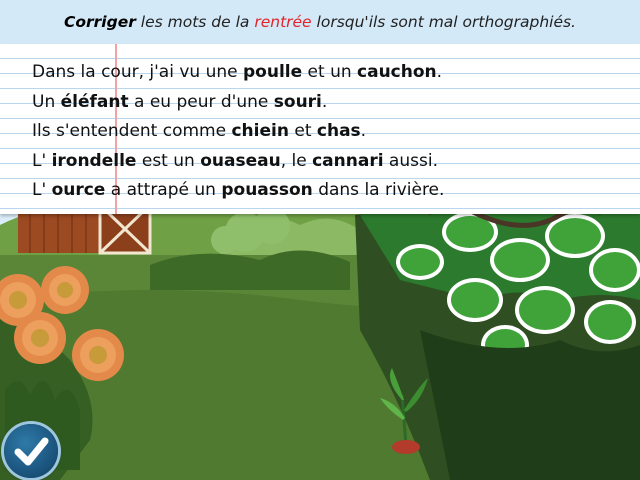 Image resolution: width=640 pixels, height=480 pixels. Describe the element at coordinates (79, 190) in the screenshot. I see `misspelled-word: ource` at that location.